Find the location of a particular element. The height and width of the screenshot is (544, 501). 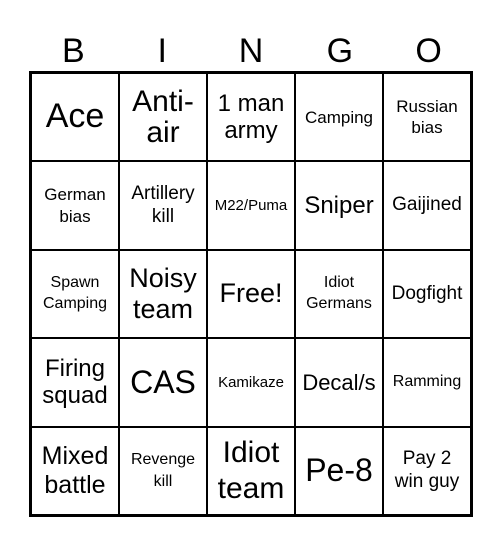

bingo-cell: Sniper is located at coordinates (339, 205).